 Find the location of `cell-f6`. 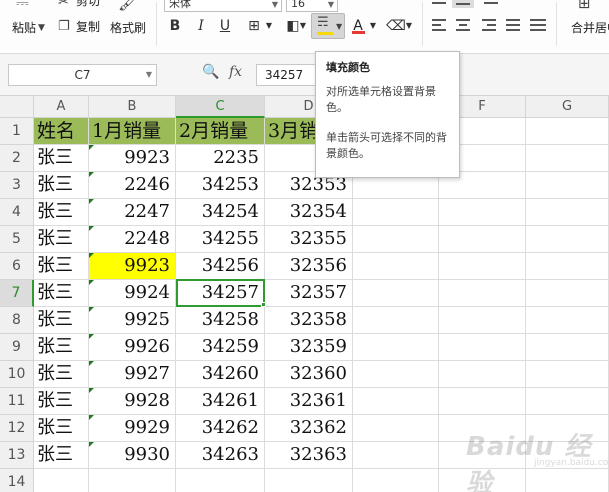

cell-f6 is located at coordinates (482, 266).